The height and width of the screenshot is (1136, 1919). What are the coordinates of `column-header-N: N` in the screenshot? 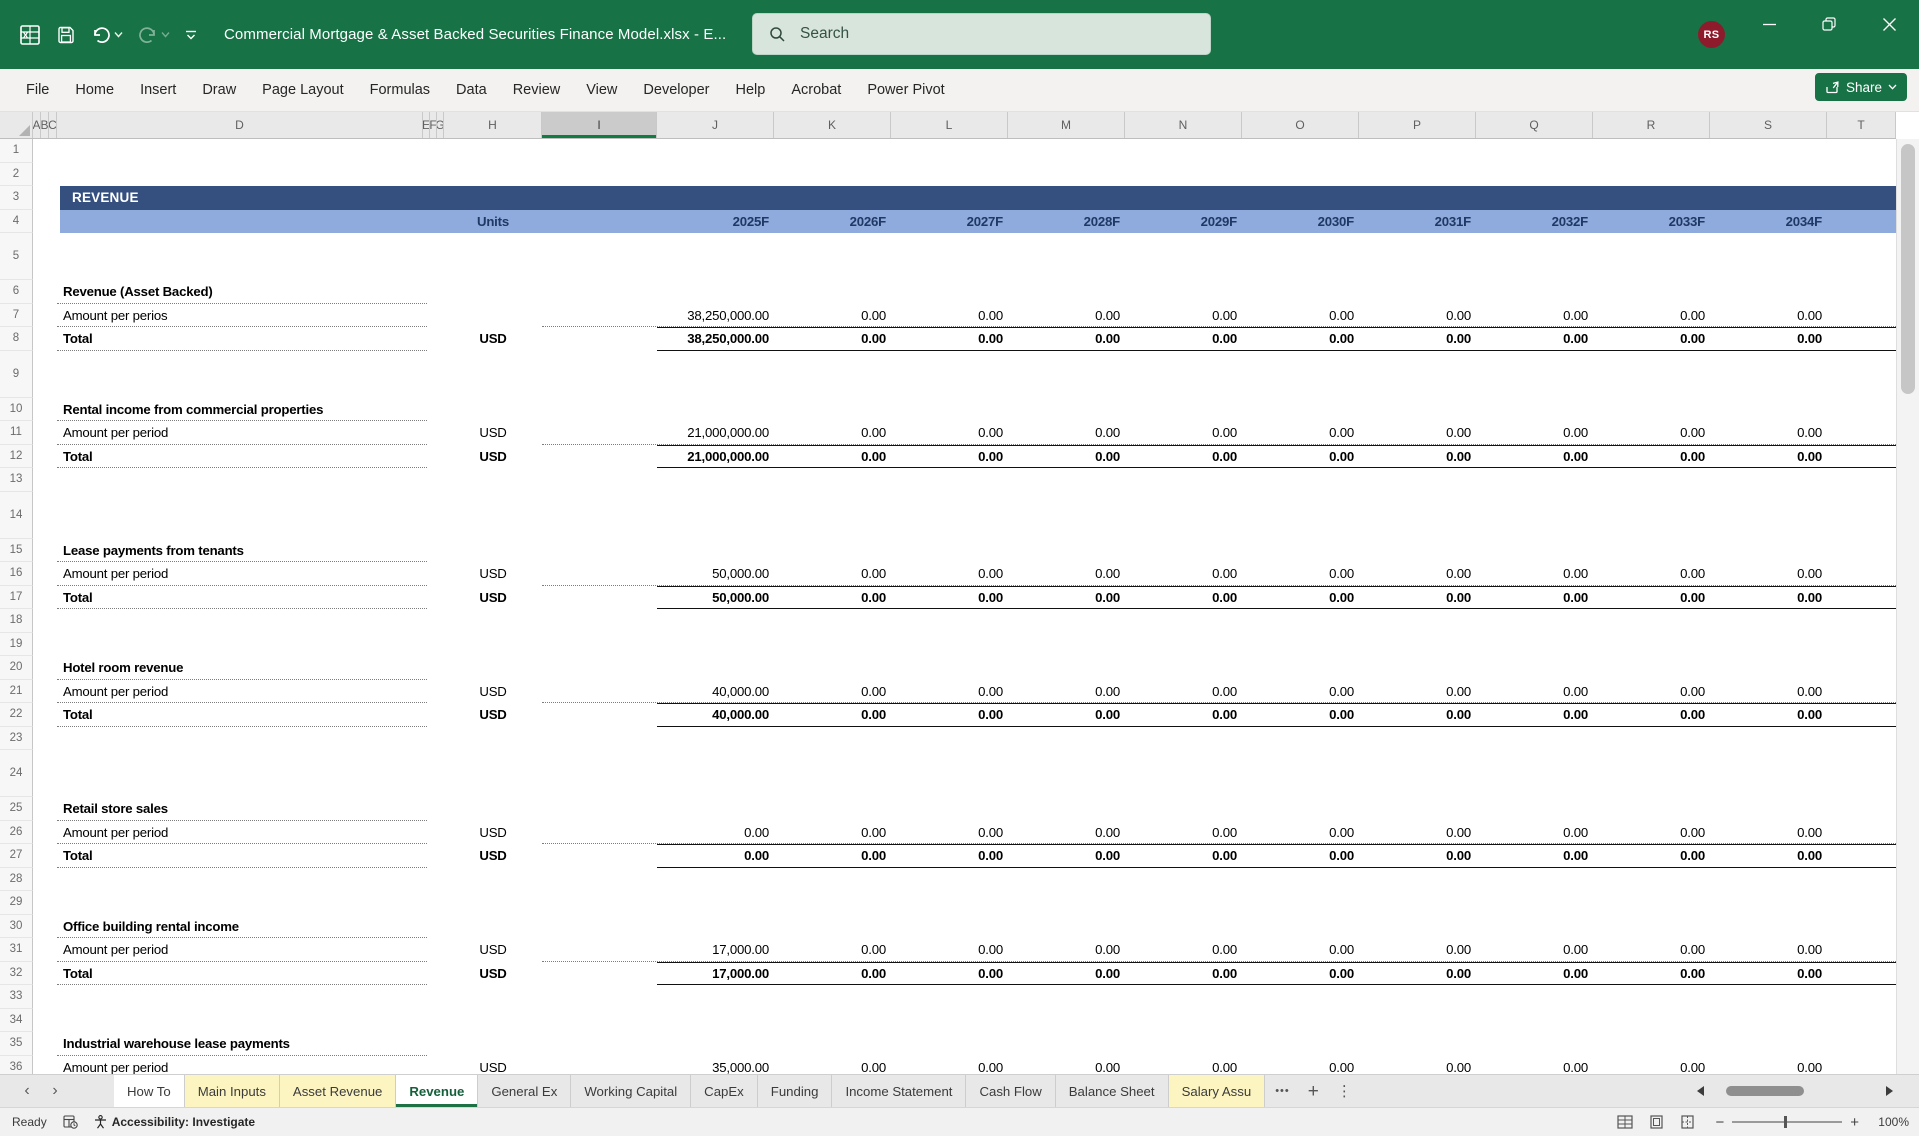 It's located at (1183, 125).